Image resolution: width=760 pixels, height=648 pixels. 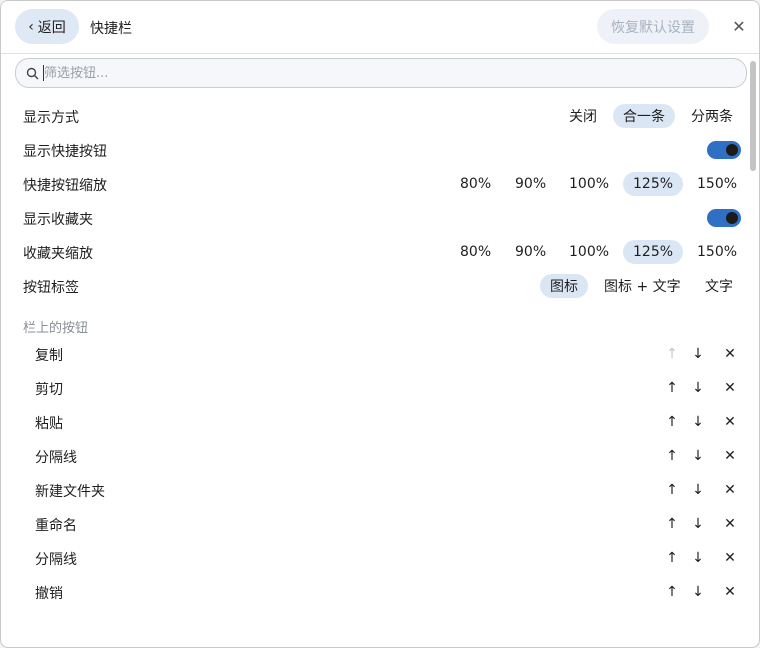 I want to click on button-name: 撤销, so click(x=49, y=594).